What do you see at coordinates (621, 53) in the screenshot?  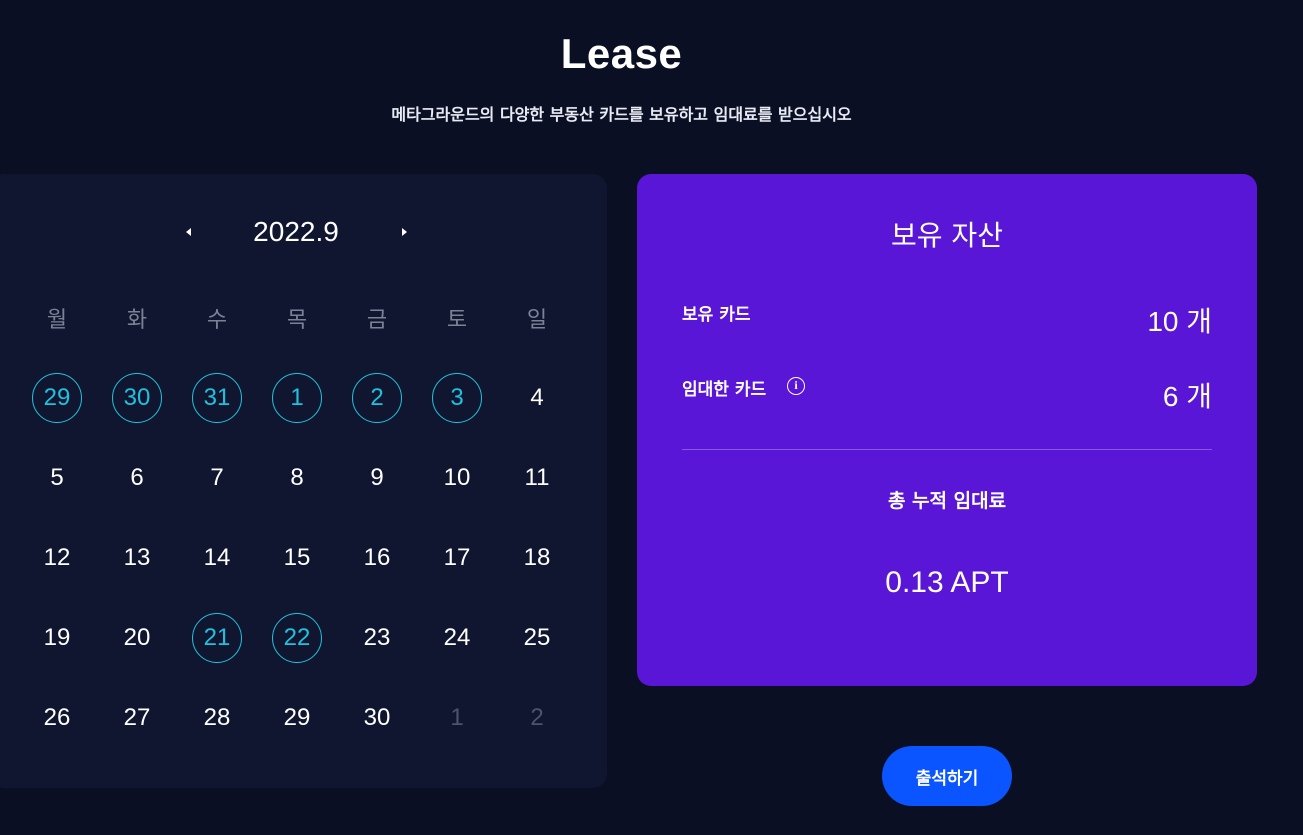 I see `page-title: Lease` at bounding box center [621, 53].